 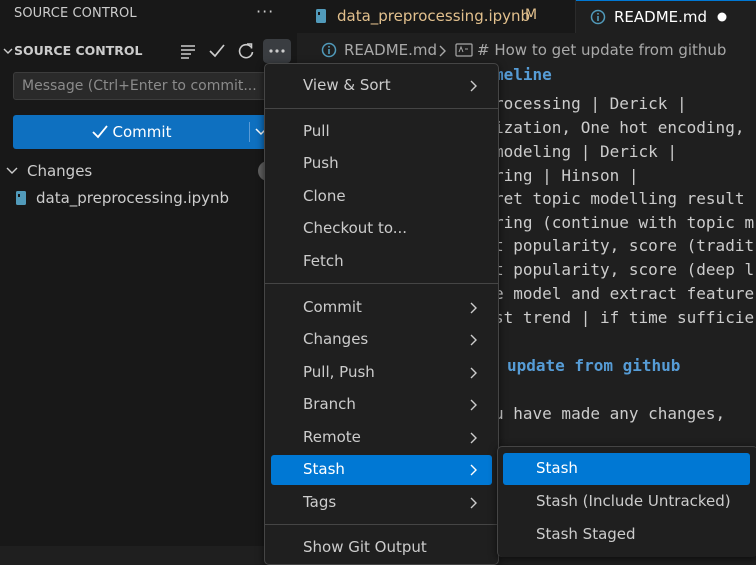 What do you see at coordinates (624, 269) in the screenshot?
I see `code-line: t popularity, score (deep l` at bounding box center [624, 269].